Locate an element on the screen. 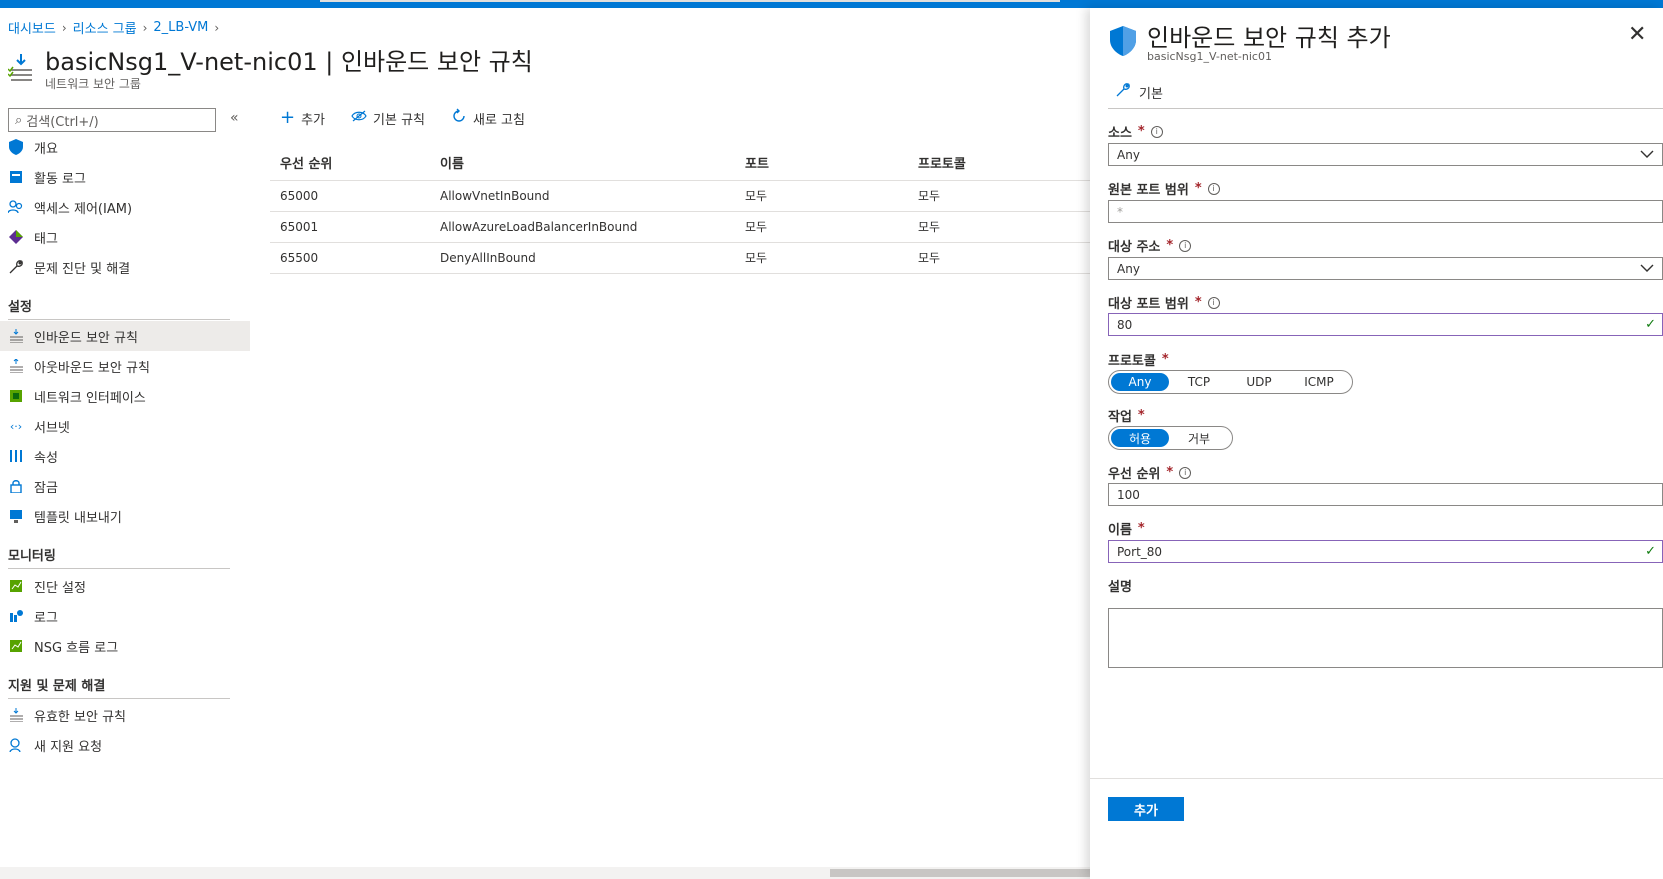 This screenshot has width=1663, height=879. refresh-button: 새로 고침 is located at coordinates (488, 118).